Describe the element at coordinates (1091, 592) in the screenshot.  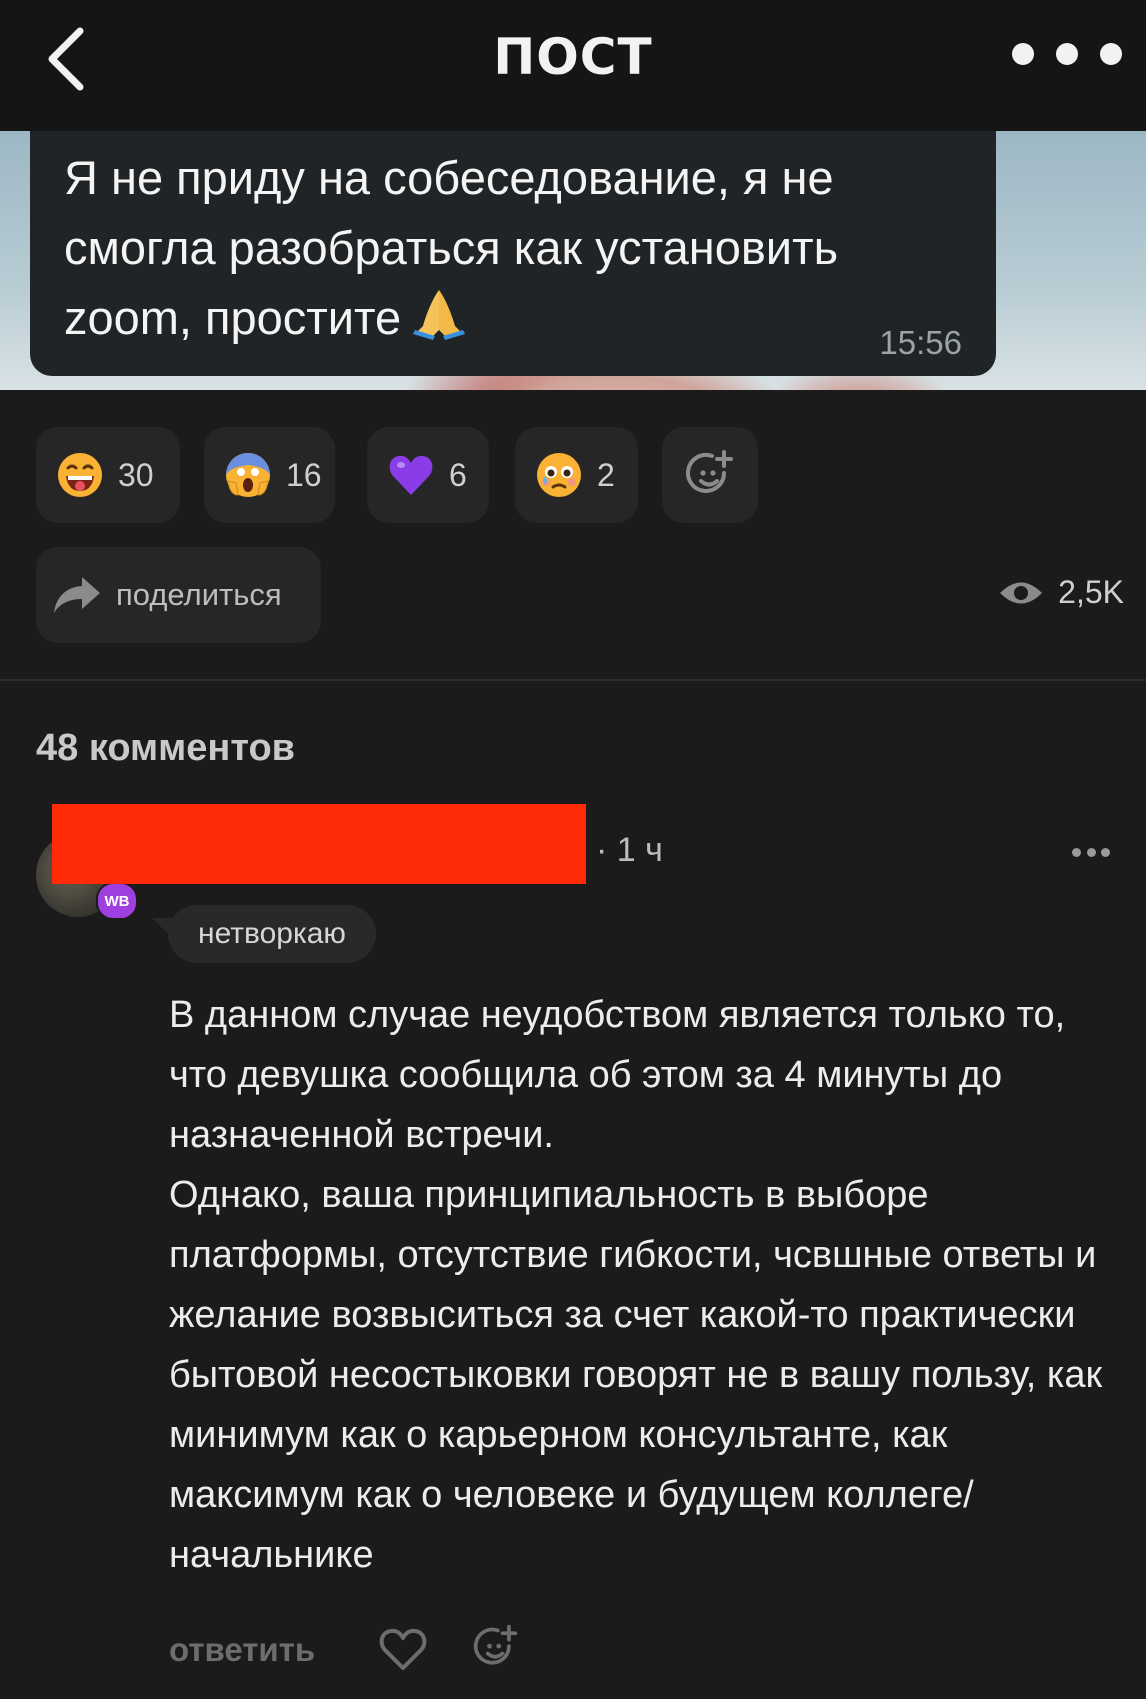
I see `views-count: 2,5K` at that location.